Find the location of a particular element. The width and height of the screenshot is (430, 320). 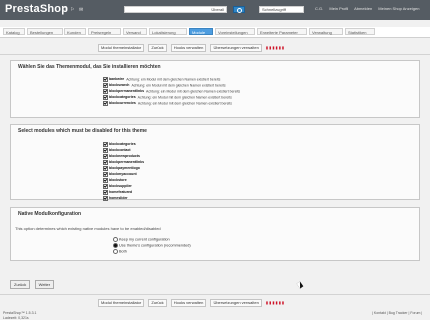

search-icon is located at coordinates (239, 10).